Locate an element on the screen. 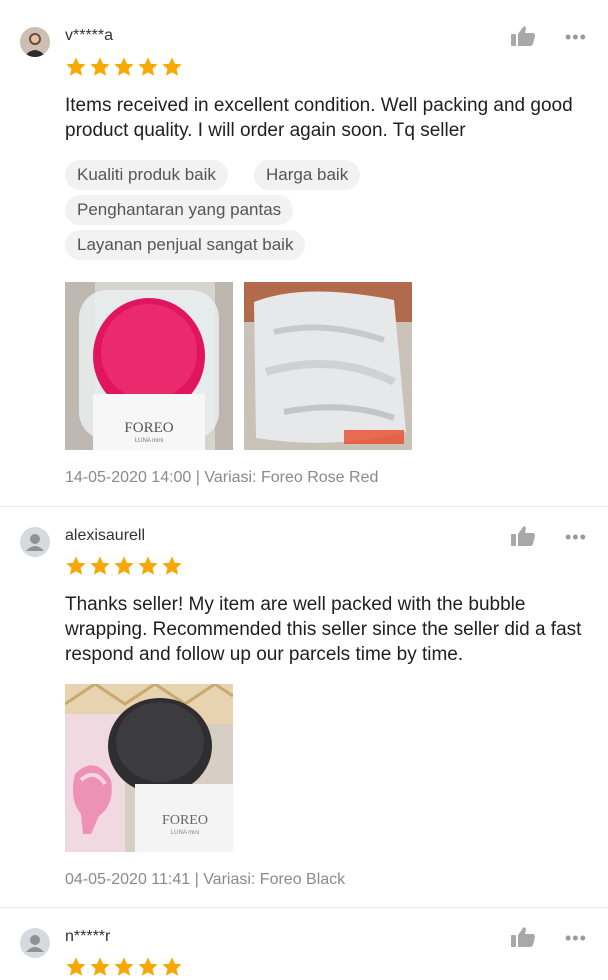 Image resolution: width=608 pixels, height=980 pixels. review-tag: Layanan penjual sangat baik is located at coordinates (185, 245).